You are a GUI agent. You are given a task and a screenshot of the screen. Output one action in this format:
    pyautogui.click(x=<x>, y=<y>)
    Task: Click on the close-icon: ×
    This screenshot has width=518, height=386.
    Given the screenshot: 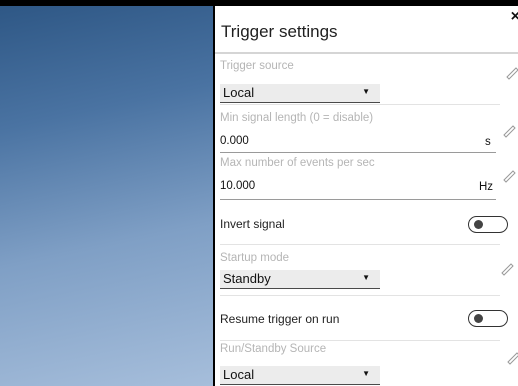 What is the action you would take?
    pyautogui.click(x=514, y=17)
    